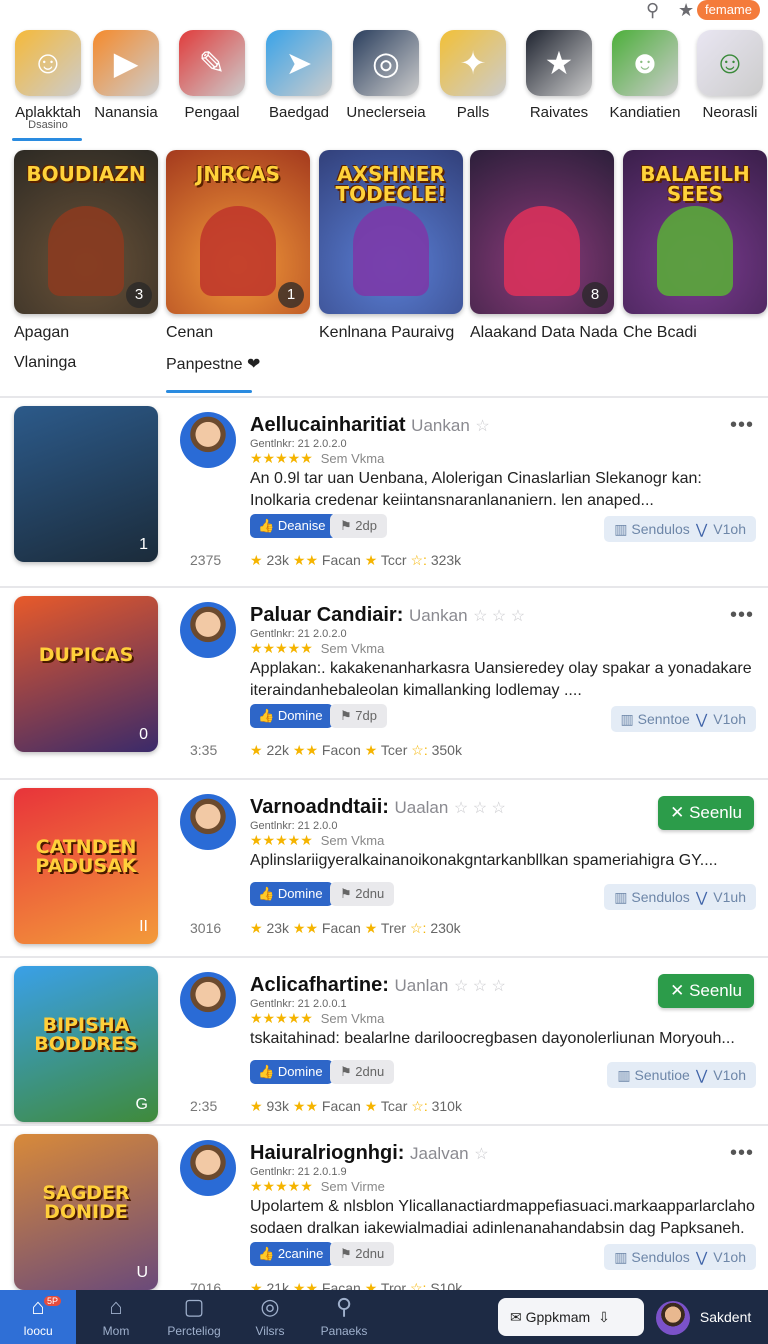 The height and width of the screenshot is (1344, 768). I want to click on author-name: Sem Virme, so click(352, 1186).